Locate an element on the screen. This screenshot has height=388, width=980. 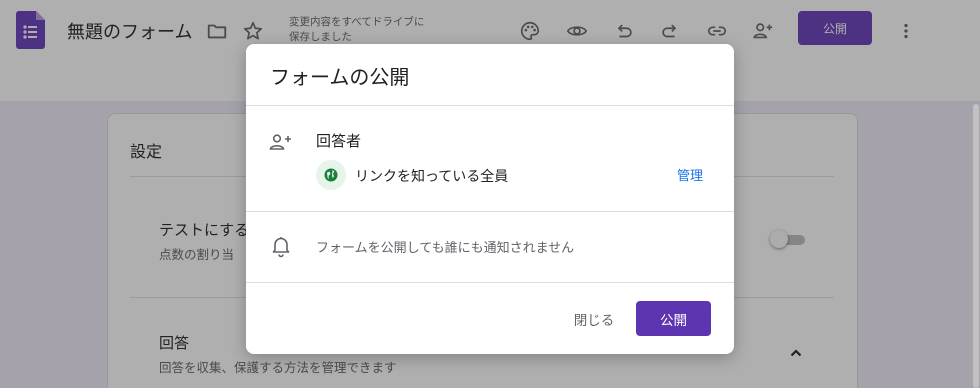
manage-link: 管理 is located at coordinates (690, 174).